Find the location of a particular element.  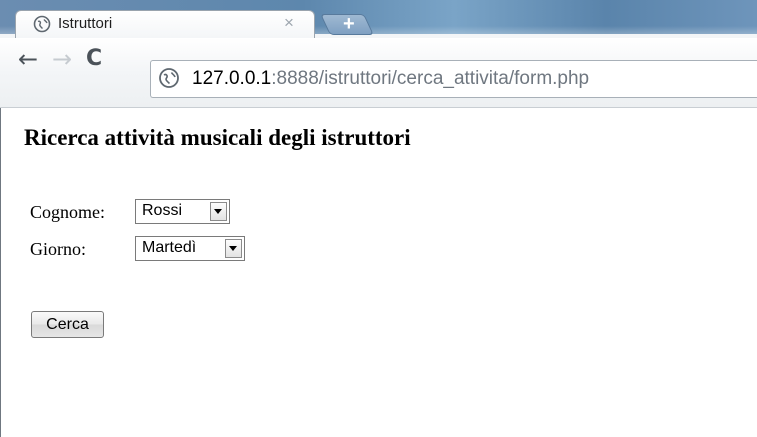

back-arrow-icon: ← is located at coordinates (28, 59).